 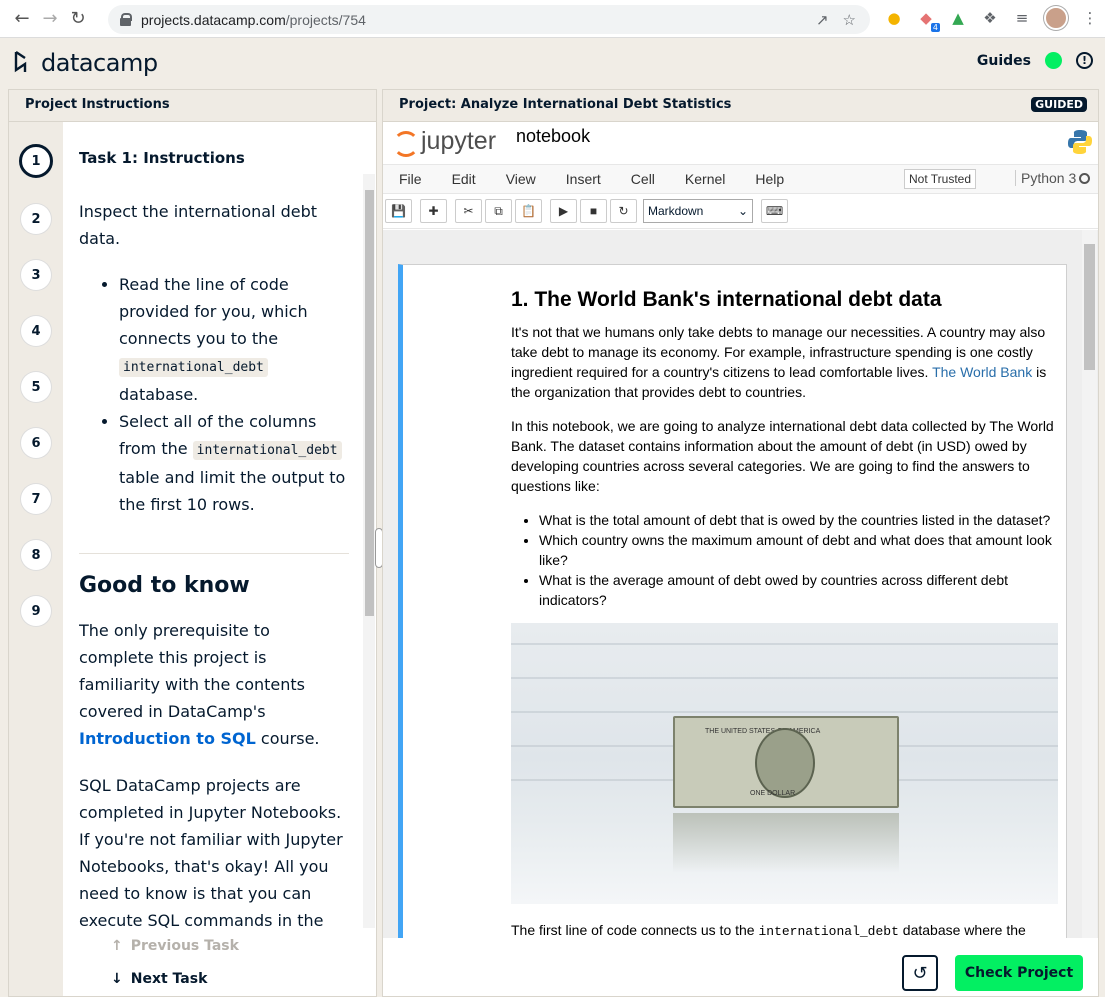 I want to click on world-bank-link: The World Bank, so click(x=982, y=372).